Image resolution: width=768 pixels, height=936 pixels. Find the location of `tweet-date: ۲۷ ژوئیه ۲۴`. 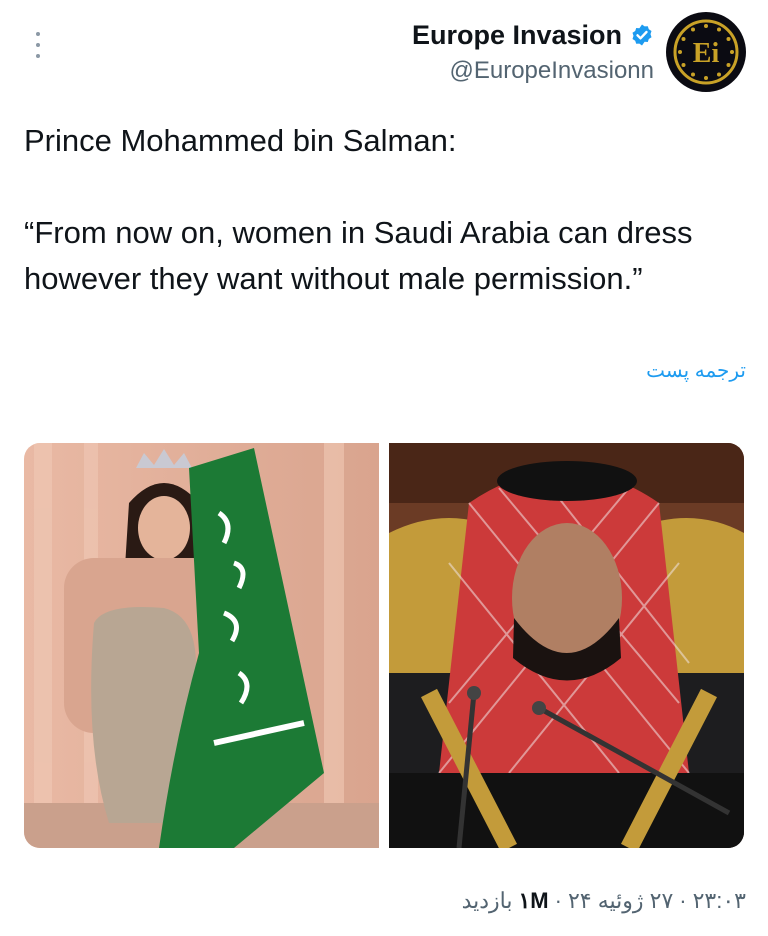

tweet-date: ۲۷ ژوئیه ۲۴ is located at coordinates (620, 901).